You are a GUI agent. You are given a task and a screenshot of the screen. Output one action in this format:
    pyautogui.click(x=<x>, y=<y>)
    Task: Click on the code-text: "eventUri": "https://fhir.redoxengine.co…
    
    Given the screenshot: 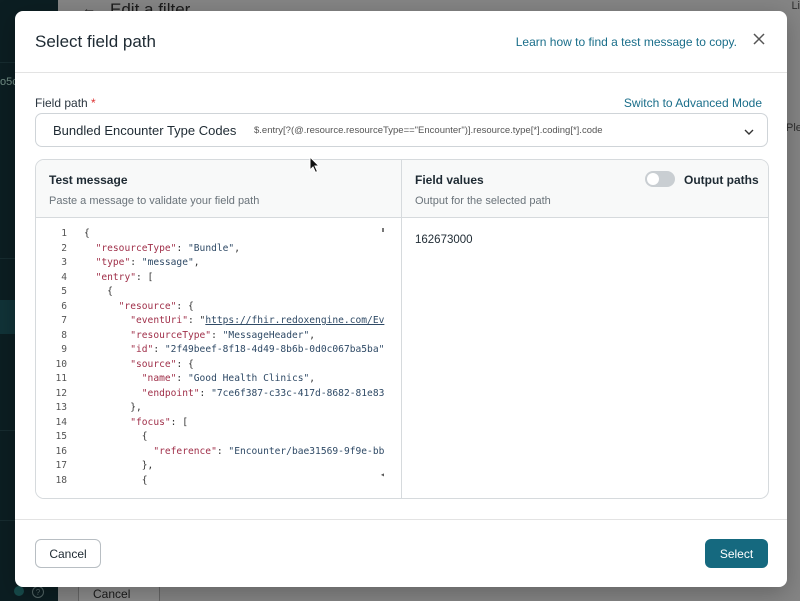 What is the action you would take?
    pyautogui.click(x=257, y=320)
    